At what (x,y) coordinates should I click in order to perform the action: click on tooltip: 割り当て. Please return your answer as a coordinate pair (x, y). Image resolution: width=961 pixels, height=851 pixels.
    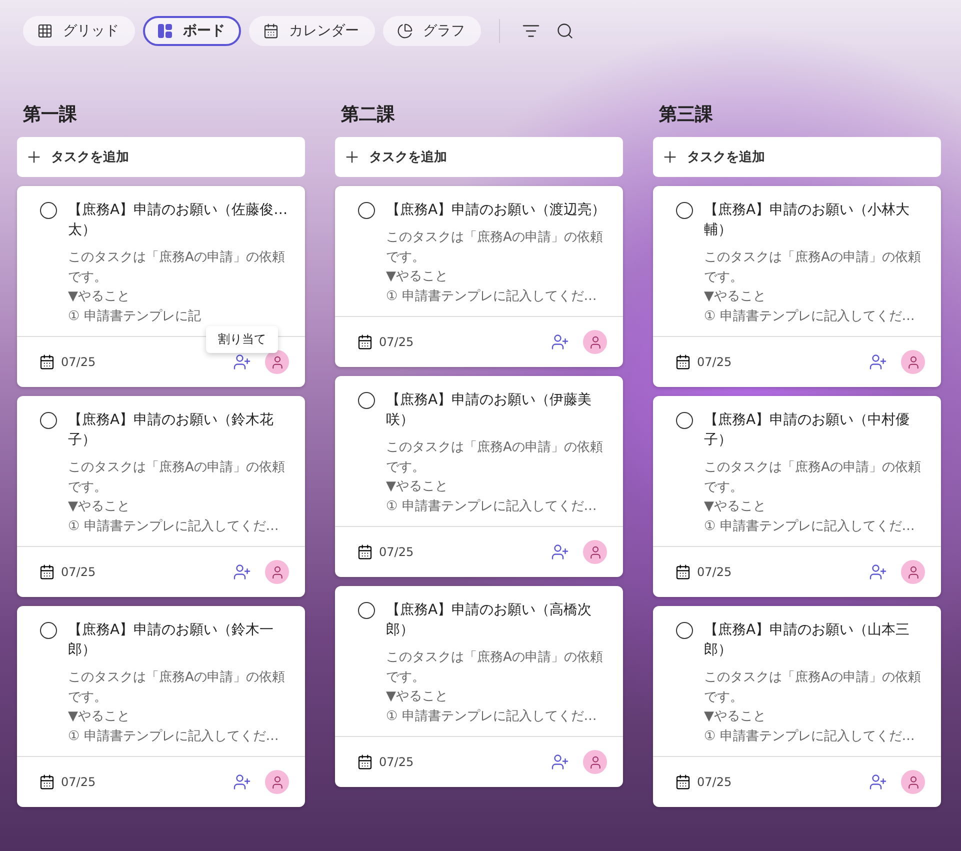
    Looking at the image, I should click on (242, 339).